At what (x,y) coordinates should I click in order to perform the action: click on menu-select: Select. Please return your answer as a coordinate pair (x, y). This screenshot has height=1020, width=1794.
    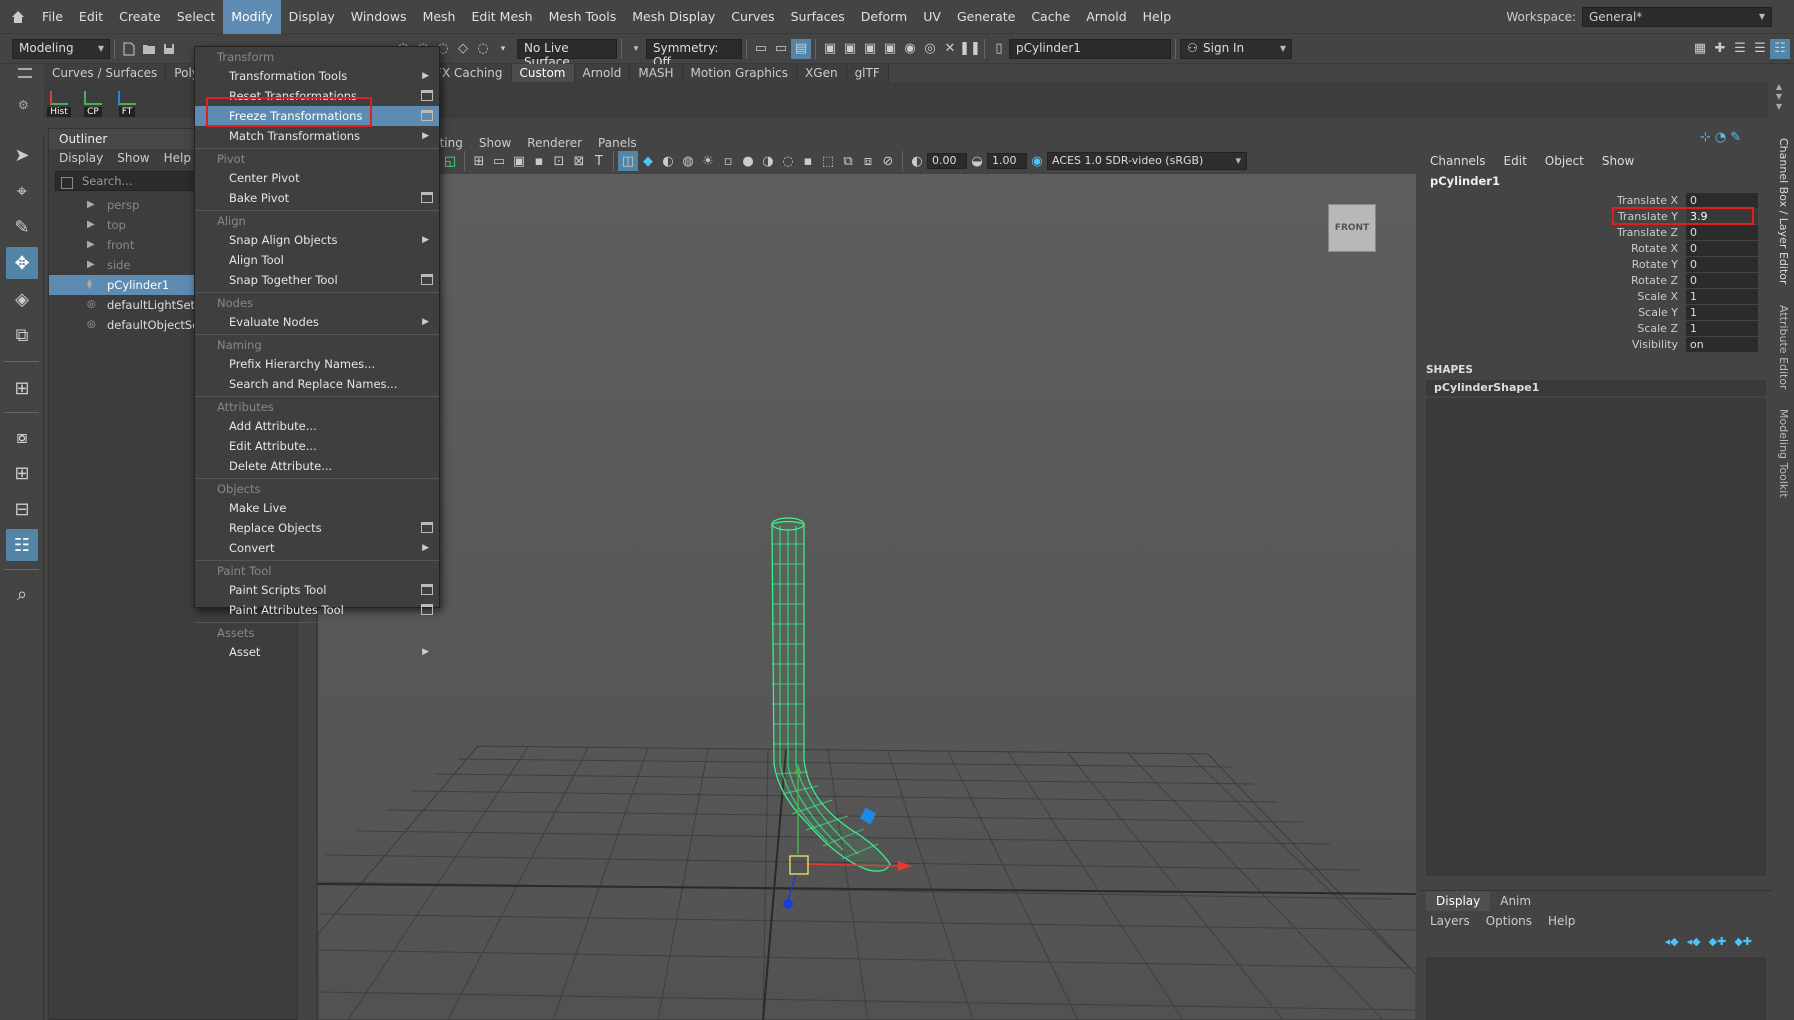
    Looking at the image, I should click on (196, 17).